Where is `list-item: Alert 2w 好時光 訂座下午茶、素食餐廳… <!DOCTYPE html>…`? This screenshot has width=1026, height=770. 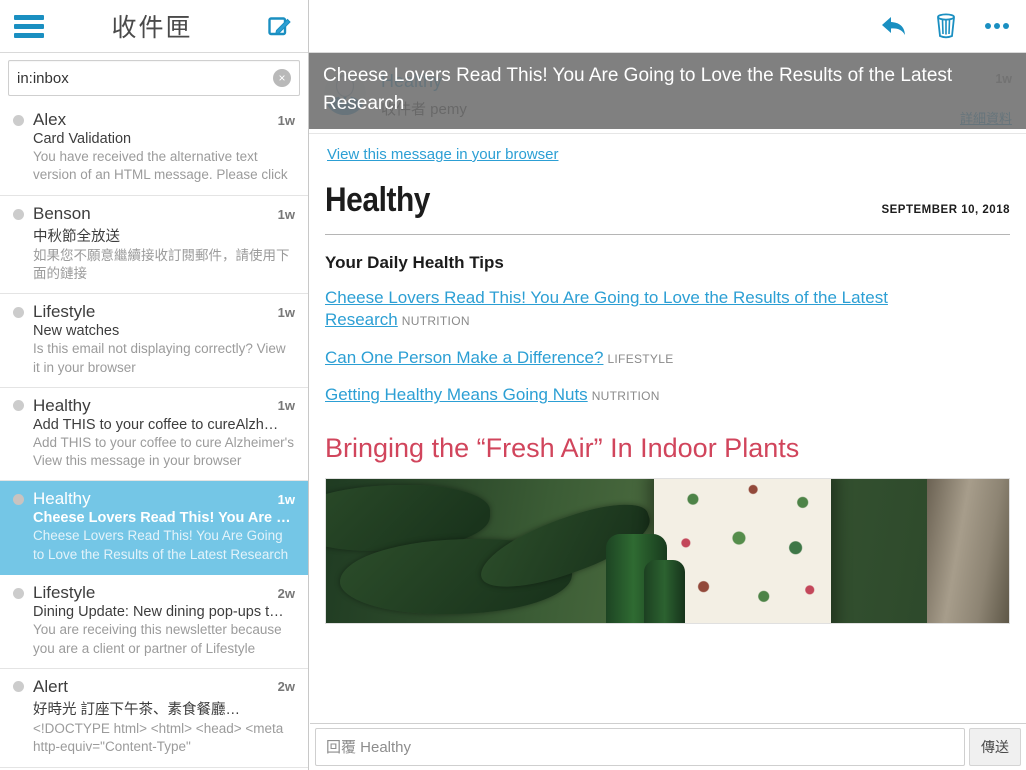 list-item: Alert 2w 好時光 訂座下午茶、素食餐廳… <!DOCTYPE html>… is located at coordinates (154, 718).